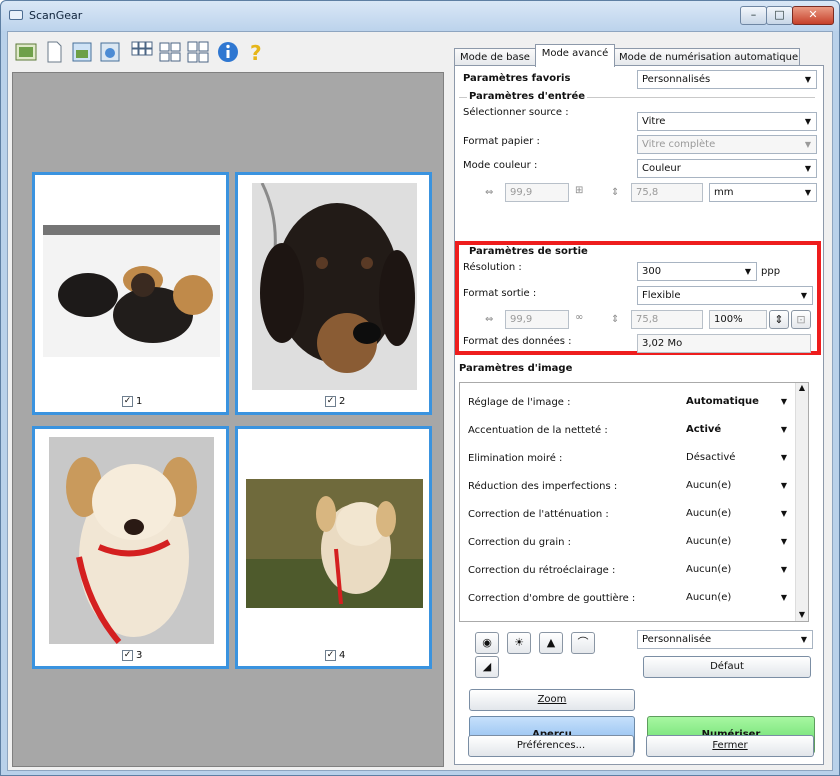 Image resolution: width=840 pixels, height=776 pixels. What do you see at coordinates (779, 15) in the screenshot?
I see `maximize-button: □` at bounding box center [779, 15].